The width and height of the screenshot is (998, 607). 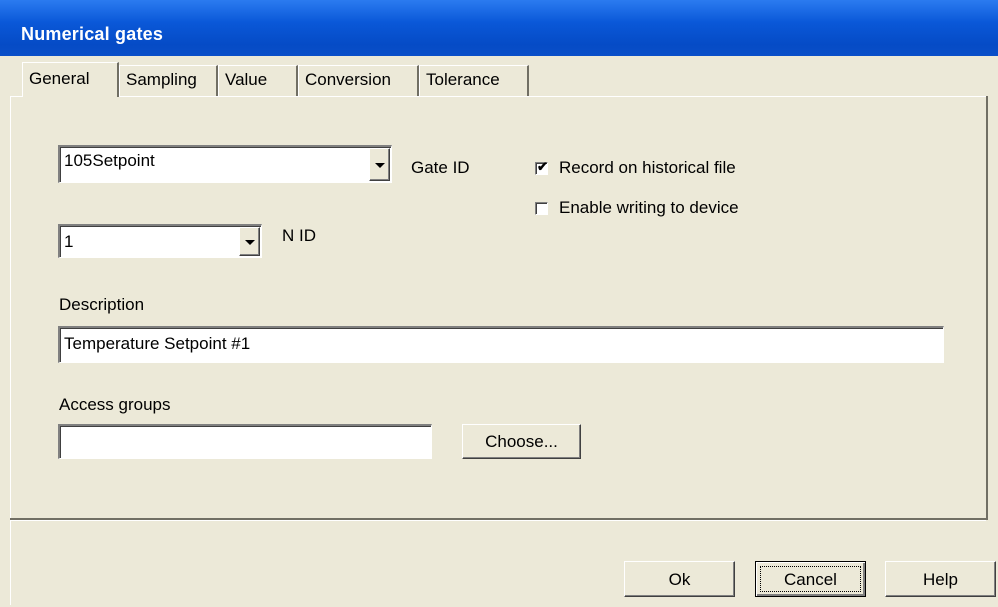 I want to click on help-button-label: Help, so click(x=940, y=579).